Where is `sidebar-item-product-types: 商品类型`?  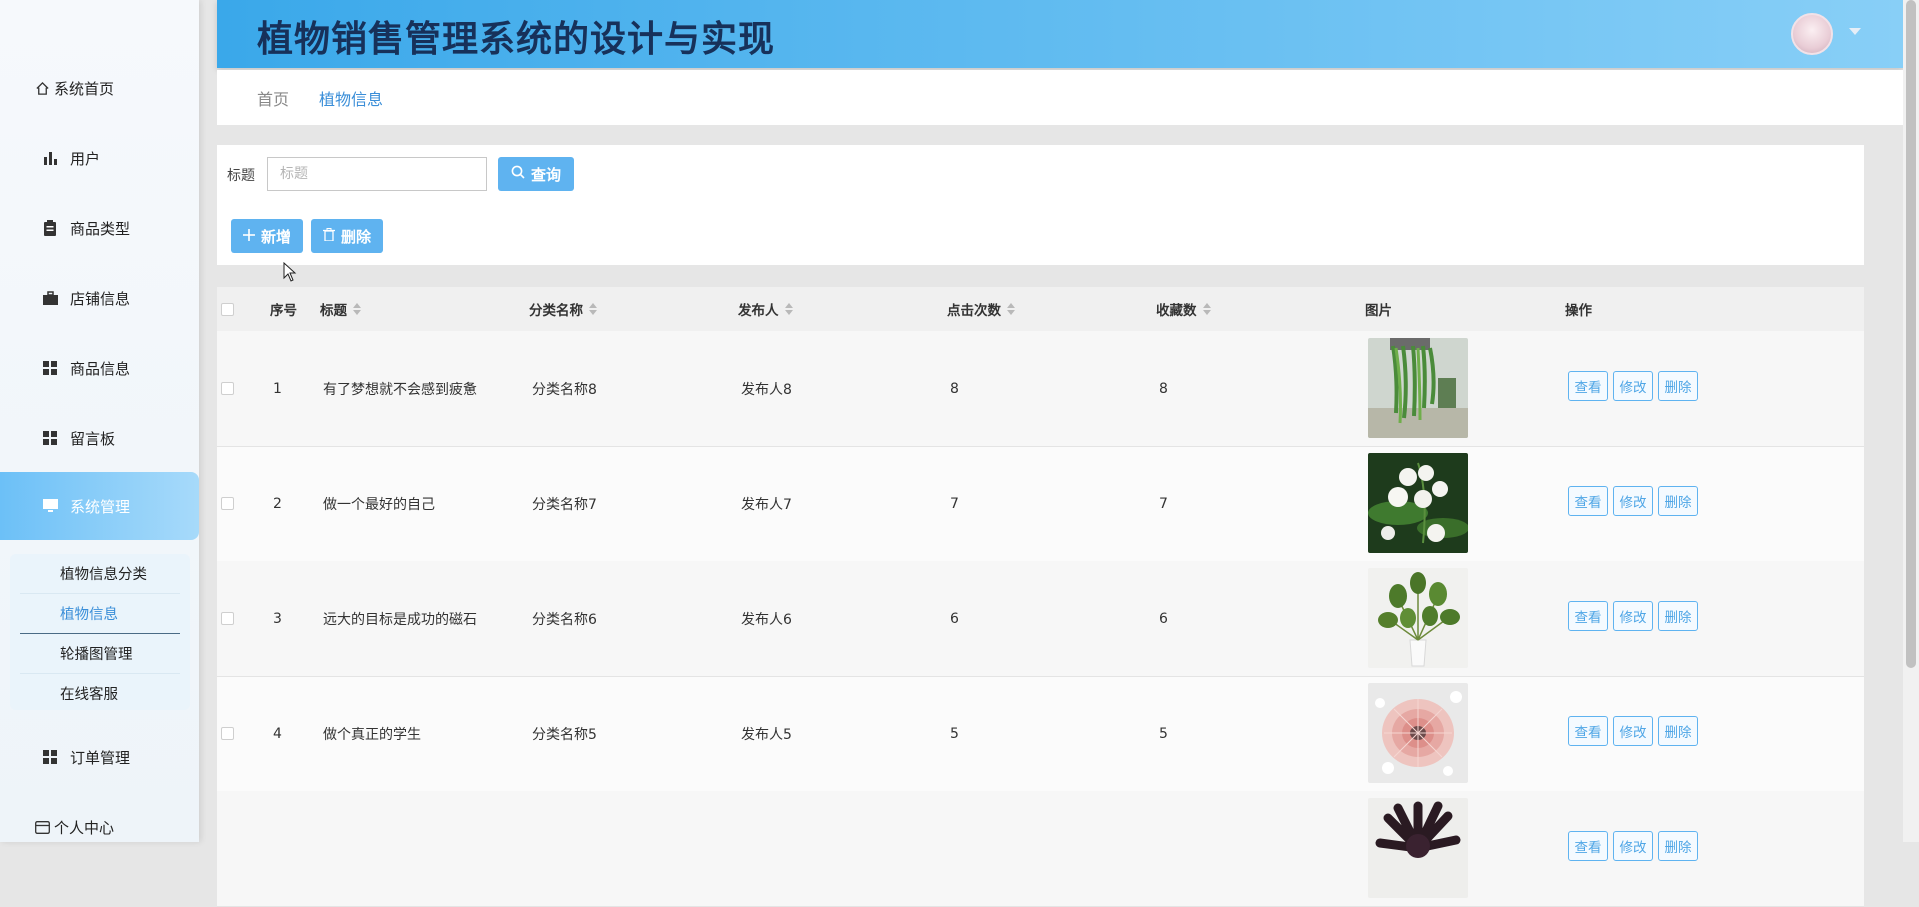
sidebar-item-product-types: 商品类型 is located at coordinates (99, 228).